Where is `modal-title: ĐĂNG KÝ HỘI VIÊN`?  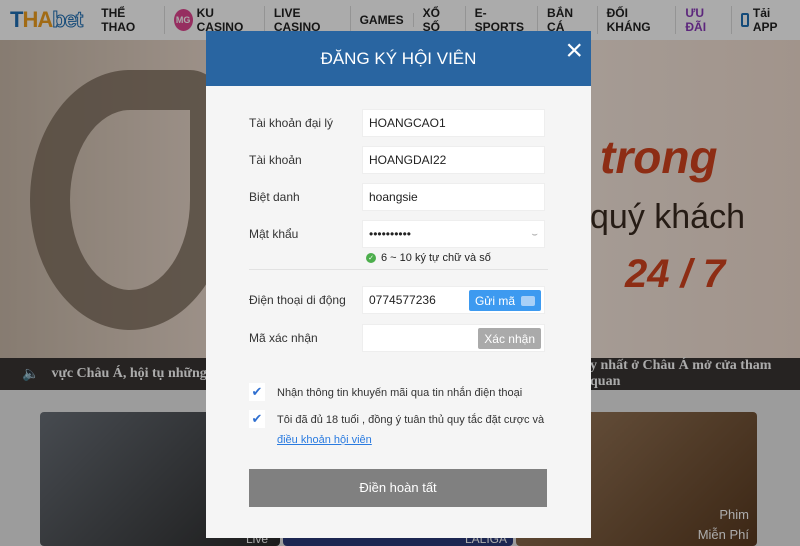
modal-title: ĐĂNG KÝ HỘI VIÊN is located at coordinates (398, 58).